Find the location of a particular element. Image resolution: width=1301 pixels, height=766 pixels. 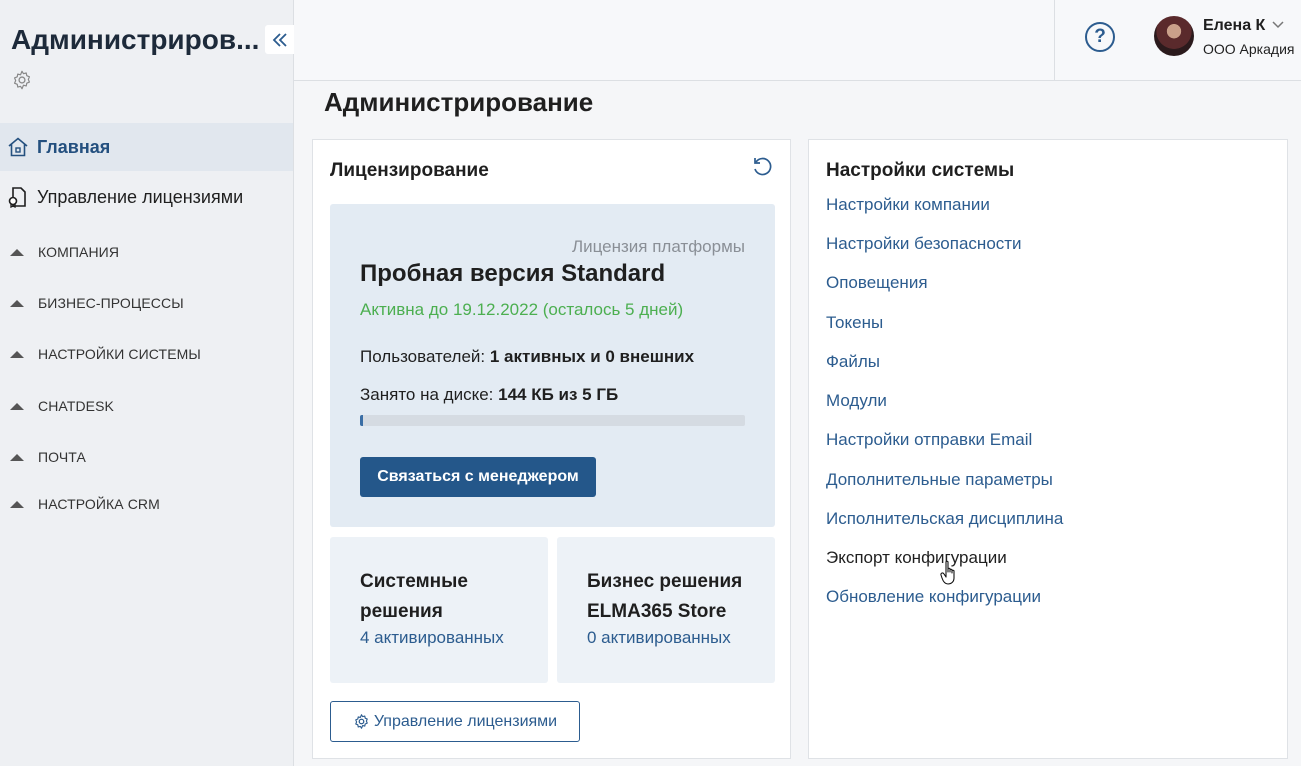

license-plan: Пробная версия Standard is located at coordinates (513, 273).